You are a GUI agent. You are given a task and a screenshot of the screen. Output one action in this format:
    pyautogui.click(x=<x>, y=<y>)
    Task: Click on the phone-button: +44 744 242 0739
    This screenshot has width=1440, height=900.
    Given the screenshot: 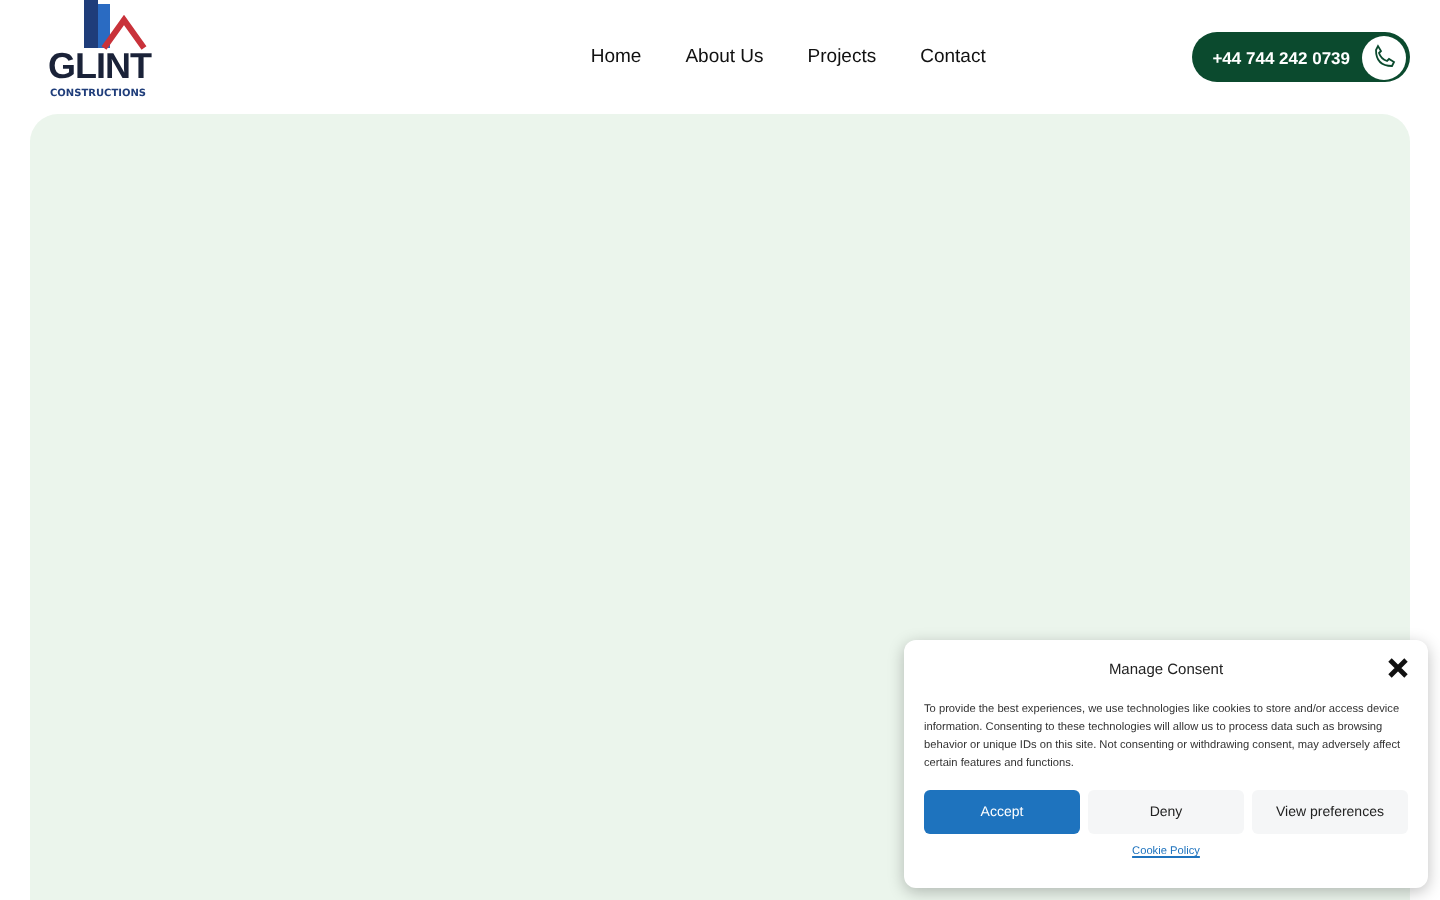 What is the action you would take?
    pyautogui.click(x=1301, y=57)
    